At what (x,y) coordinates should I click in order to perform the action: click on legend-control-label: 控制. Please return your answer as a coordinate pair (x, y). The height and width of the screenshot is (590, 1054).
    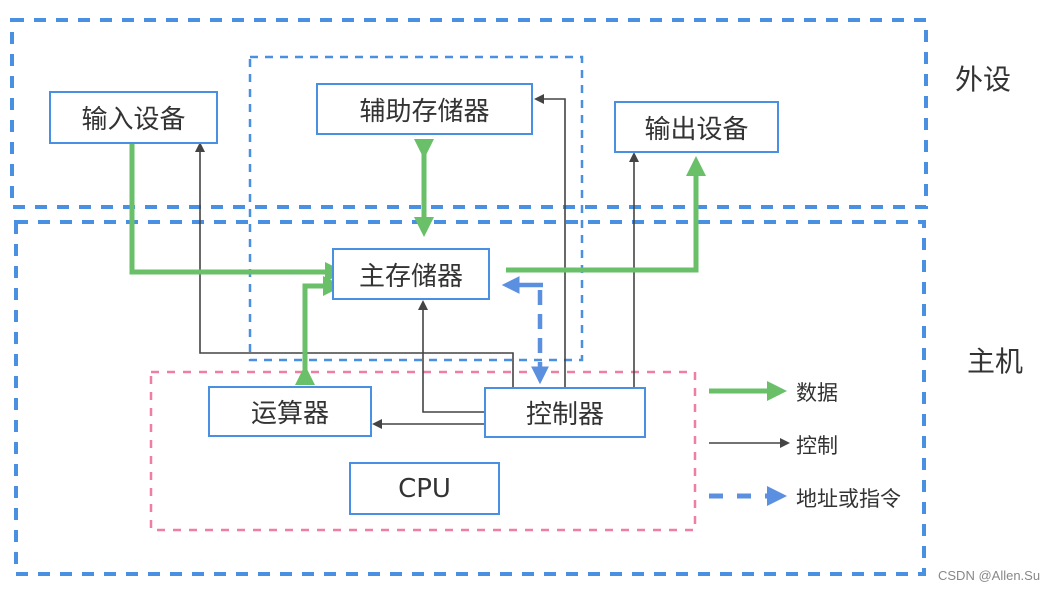
    Looking at the image, I should click on (817, 446).